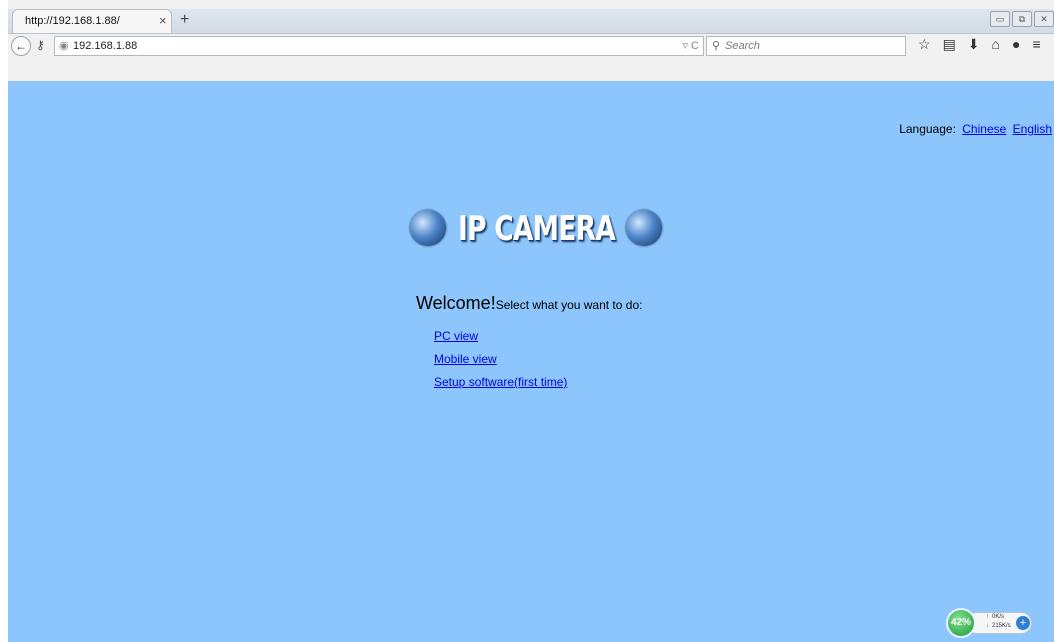 The width and height of the screenshot is (1054, 642). What do you see at coordinates (500, 382) in the screenshot?
I see `setup-software-link: Setup software(first time)` at bounding box center [500, 382].